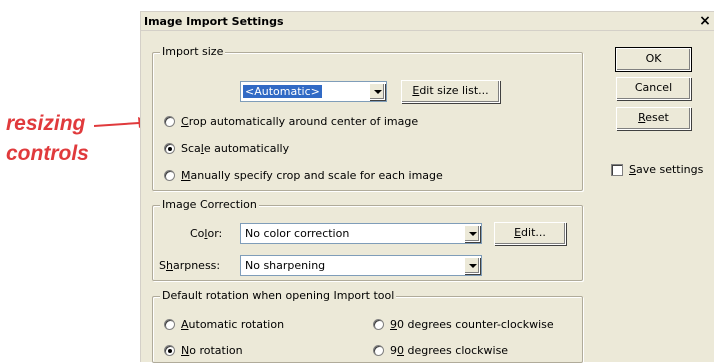 This screenshot has height=363, width=714. Describe the element at coordinates (297, 233) in the screenshot. I see `color-correction-value: No color correction` at that location.